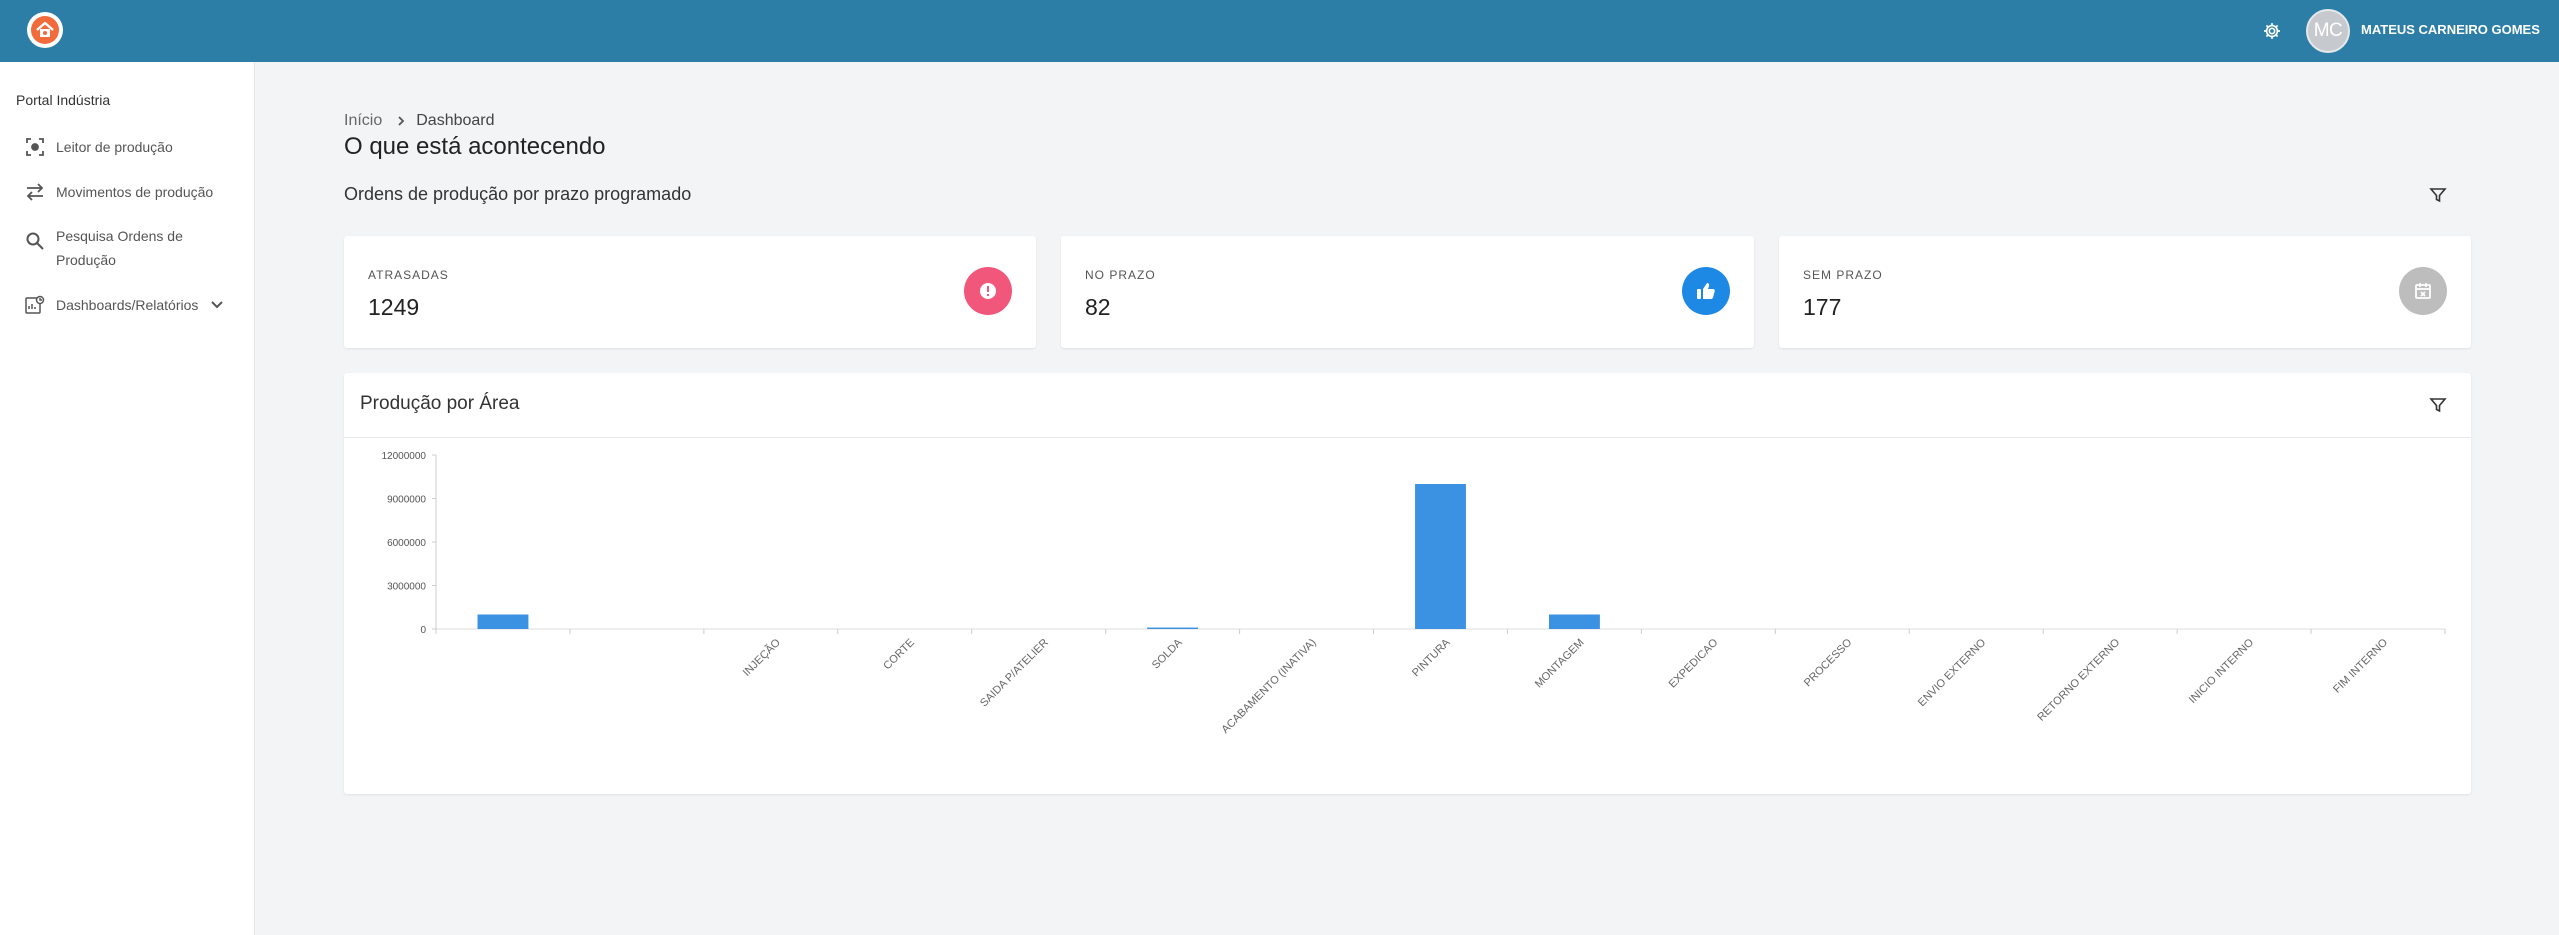  I want to click on gear-icon, so click(2272, 31).